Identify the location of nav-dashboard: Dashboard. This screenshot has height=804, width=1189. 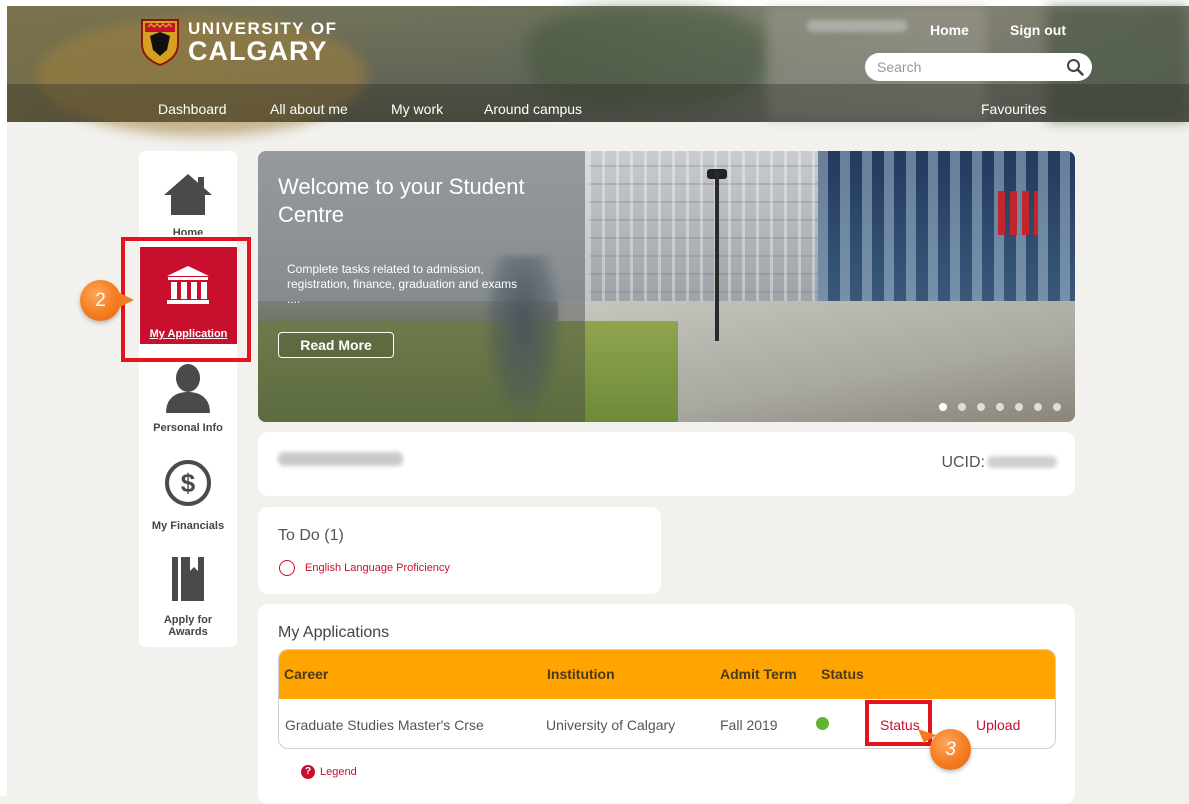
(192, 109).